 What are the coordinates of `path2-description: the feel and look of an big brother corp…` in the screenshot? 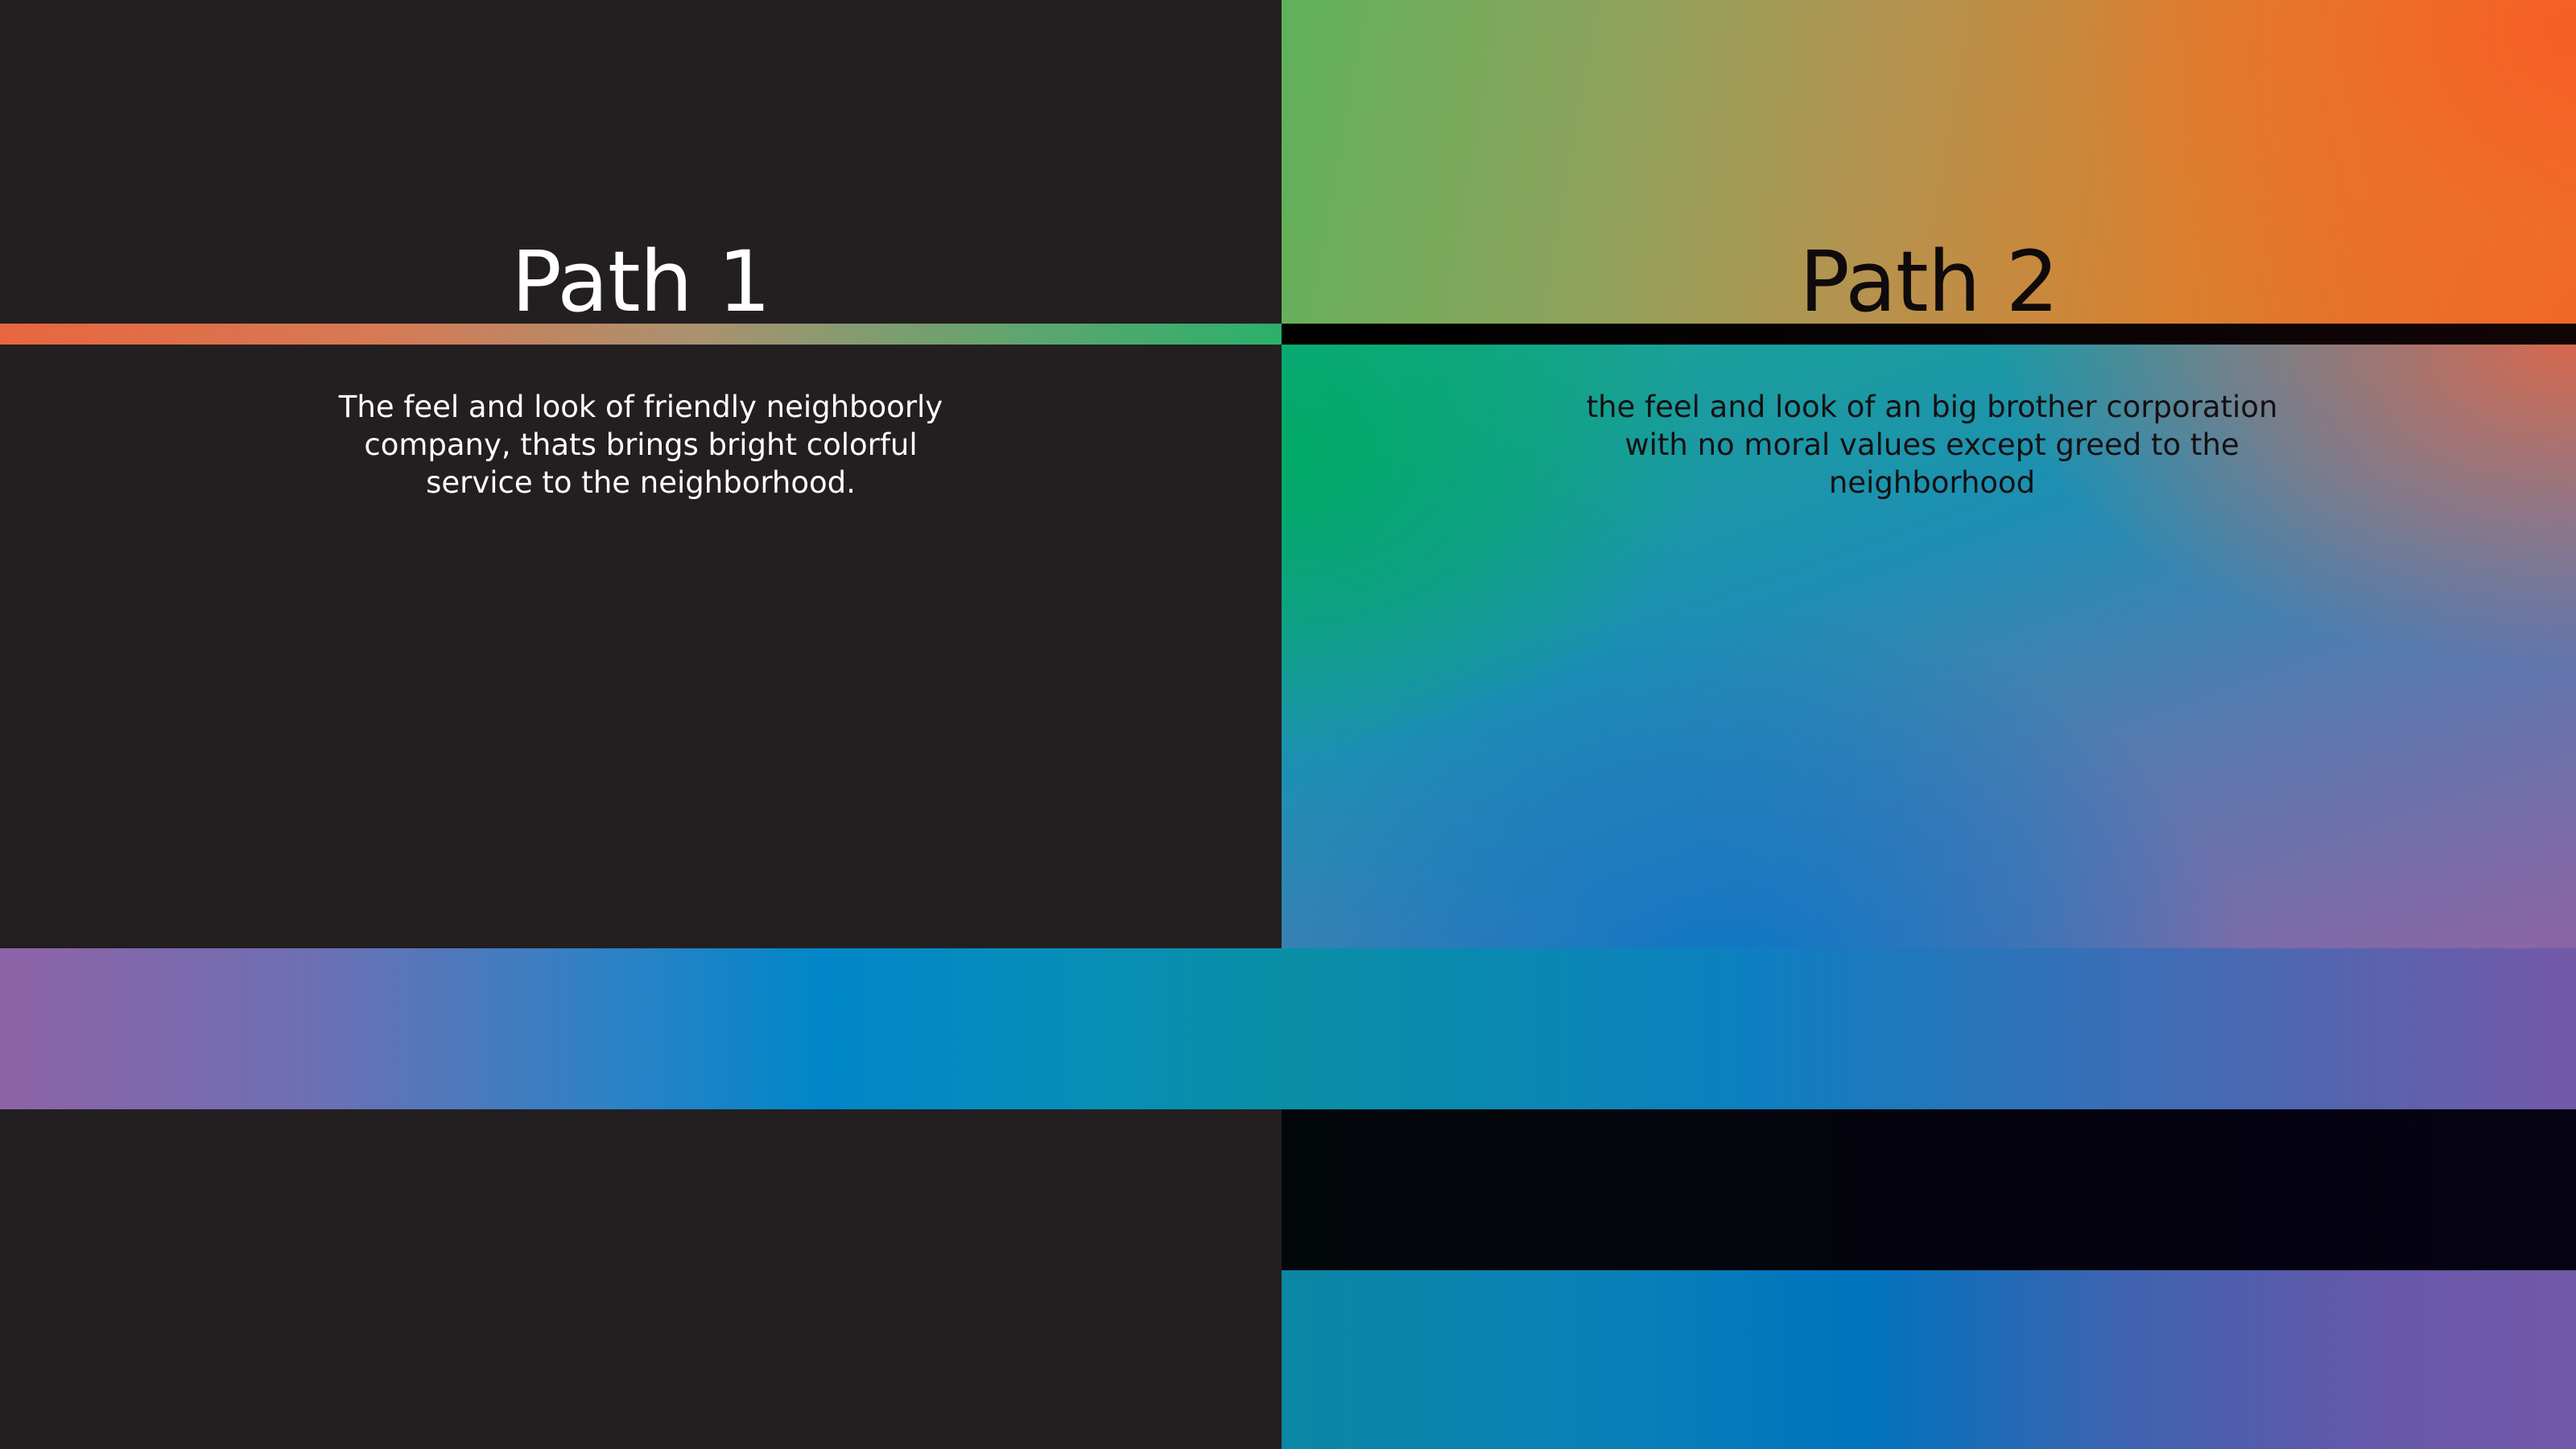 It's located at (1932, 445).